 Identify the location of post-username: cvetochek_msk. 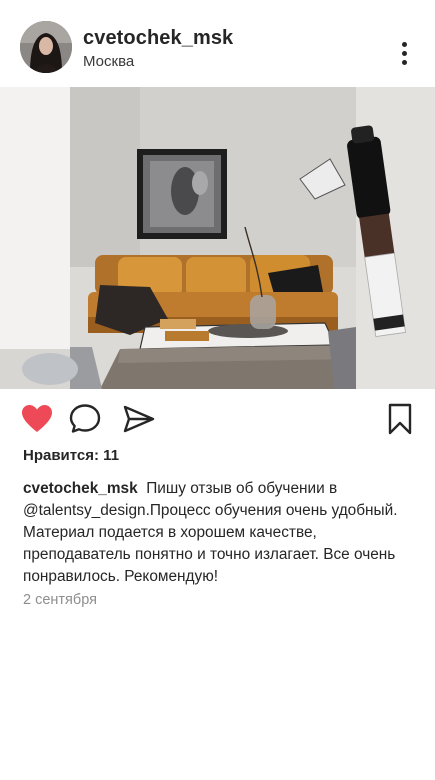
(158, 38).